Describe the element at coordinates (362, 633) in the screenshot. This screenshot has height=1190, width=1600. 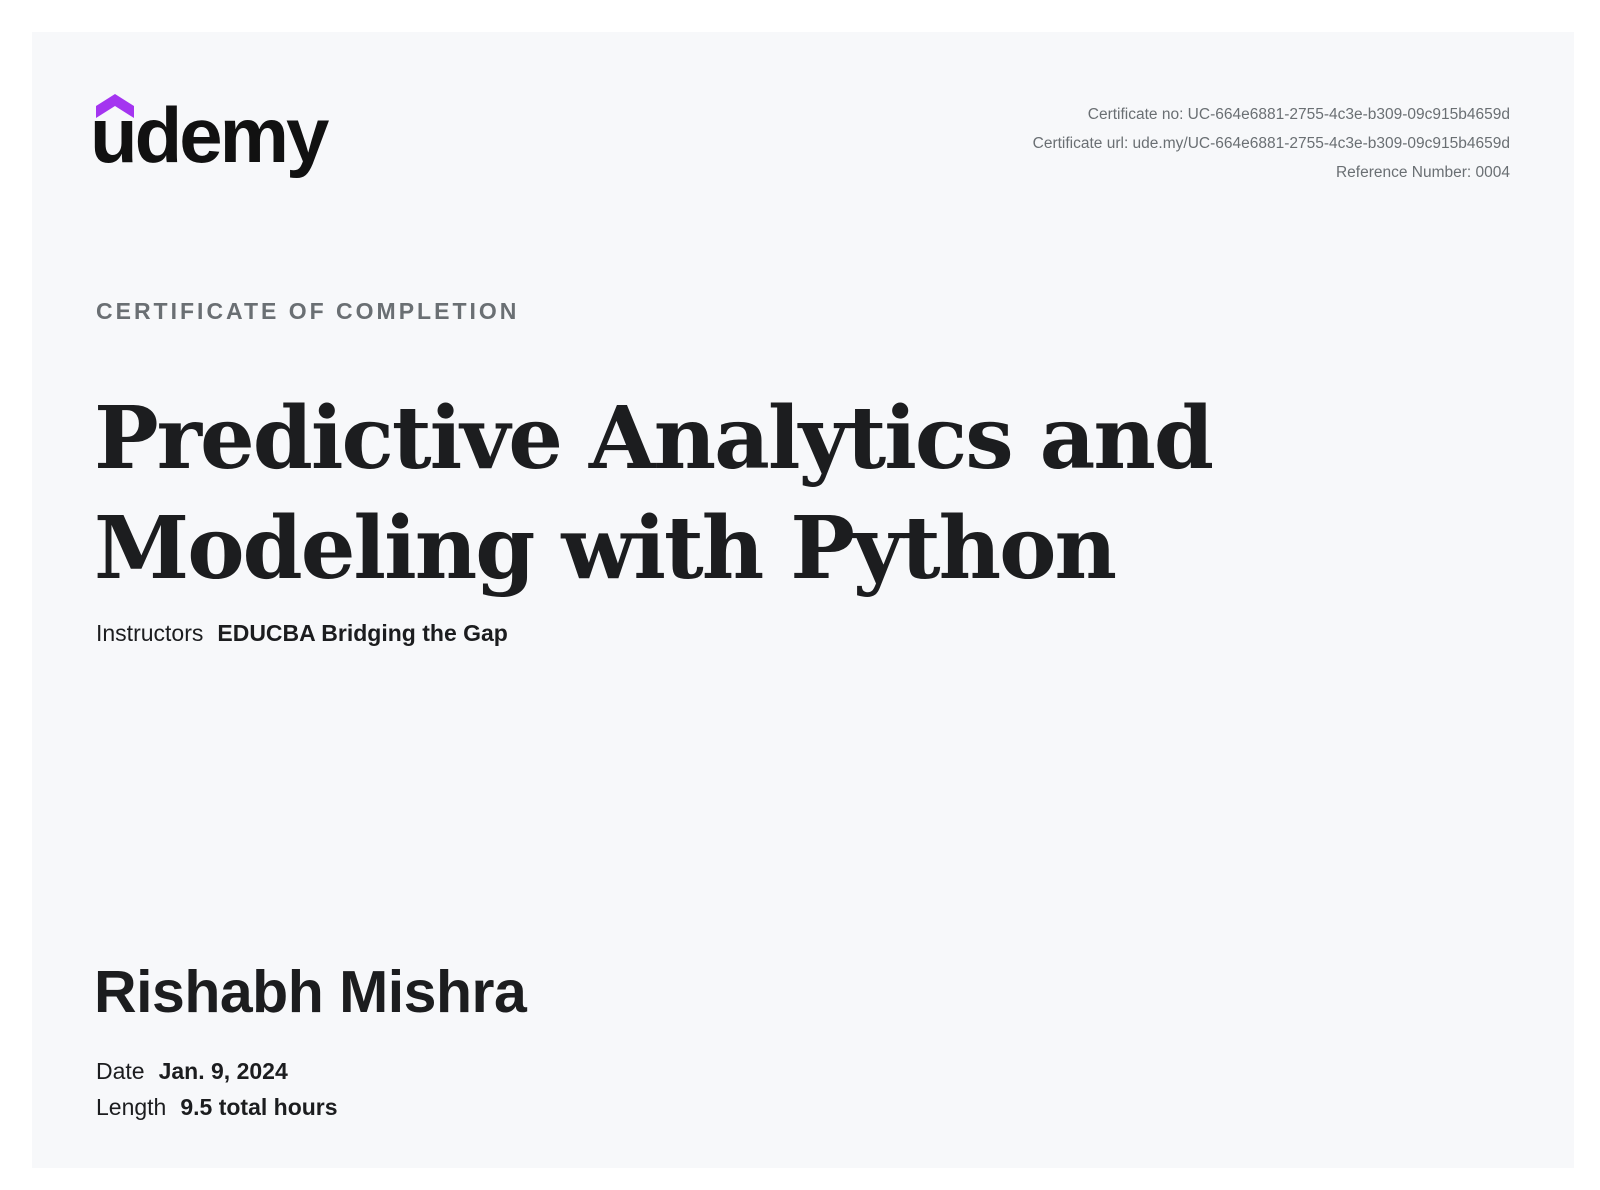
I see `instructors-value: EDUCBA Bridging the Gap` at that location.